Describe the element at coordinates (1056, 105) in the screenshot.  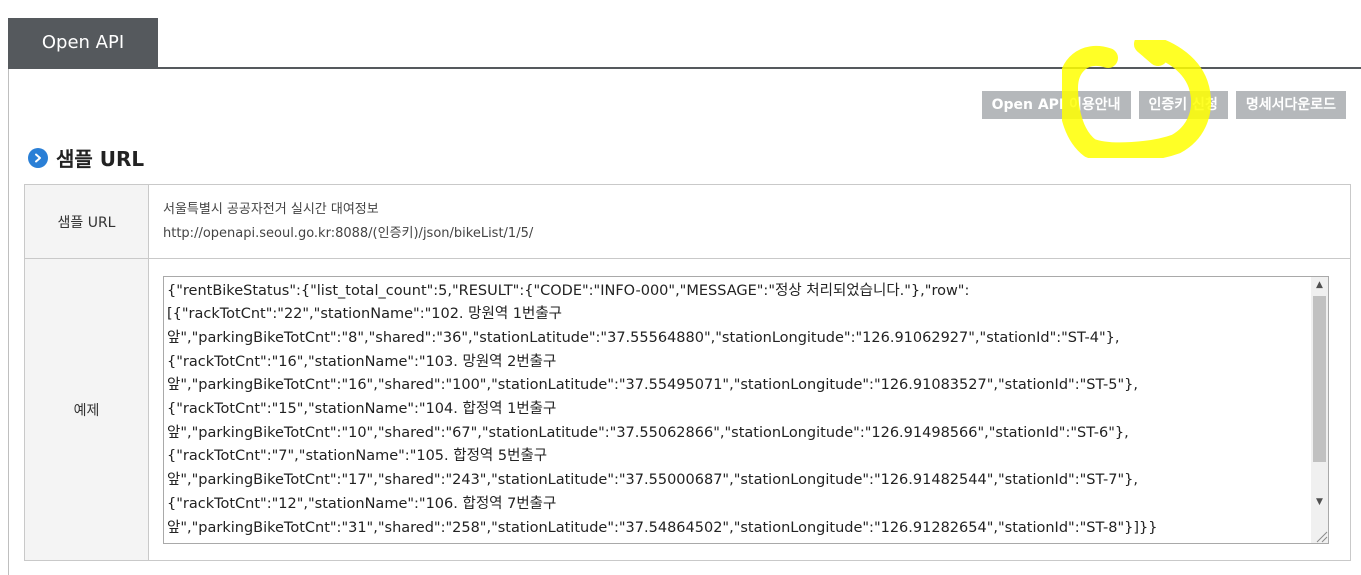
I see `api-guide-button: Open API 이용안내` at that location.